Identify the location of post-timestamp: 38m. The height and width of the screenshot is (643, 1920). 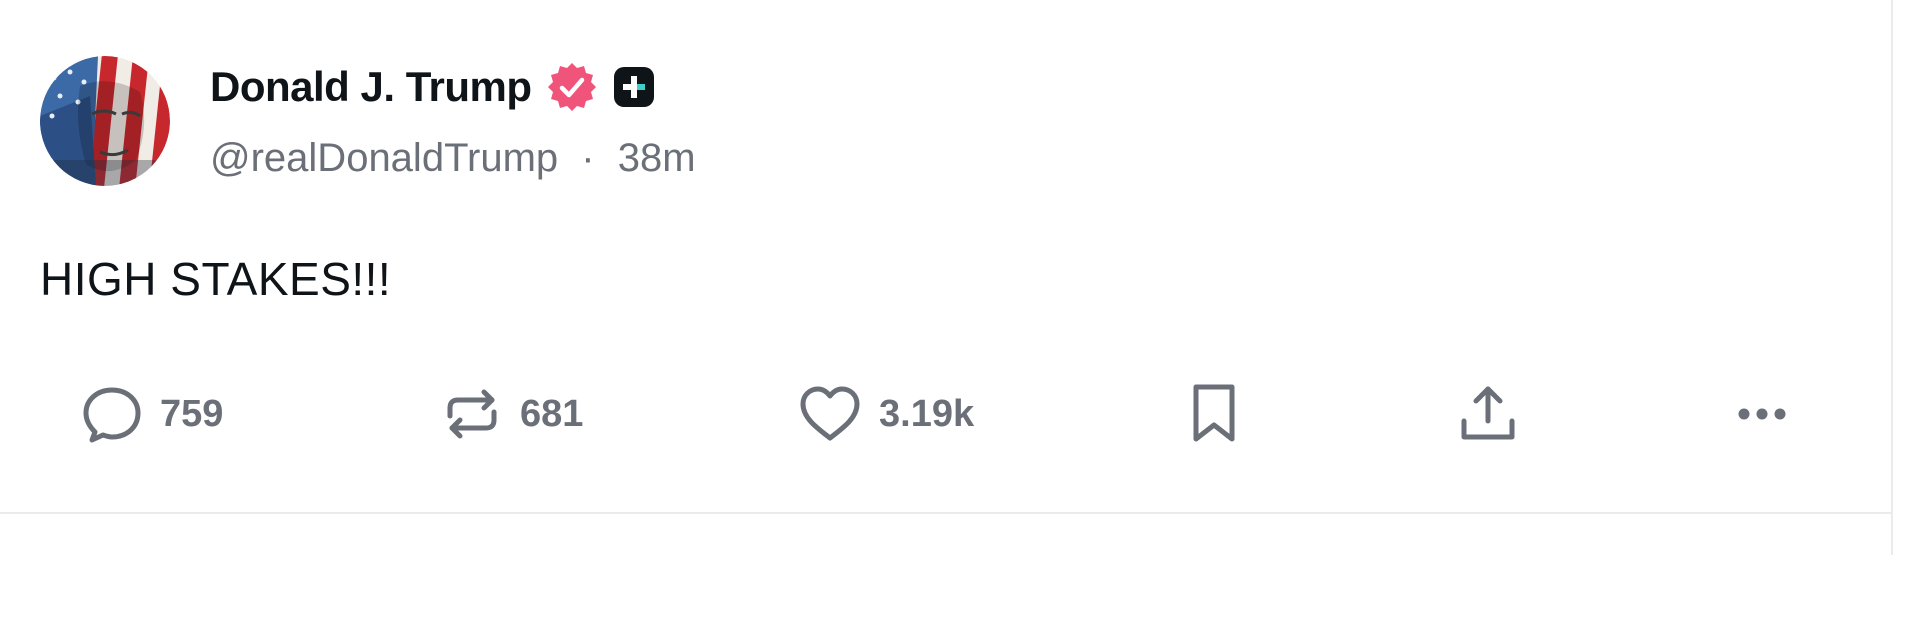
(657, 158).